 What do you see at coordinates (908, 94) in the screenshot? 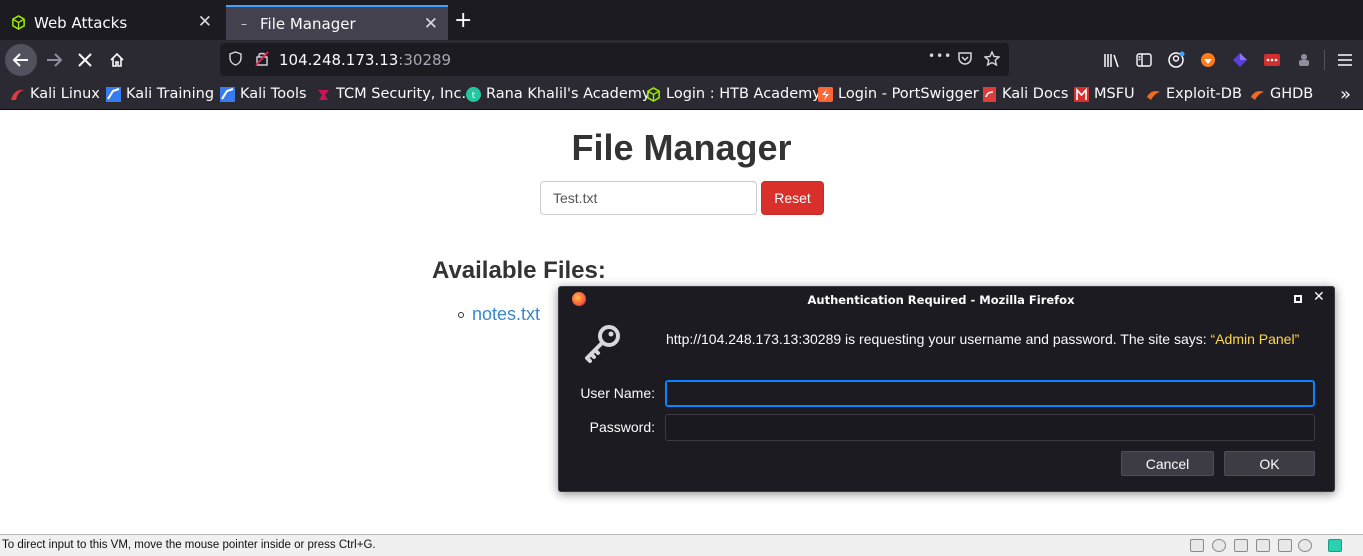
I see `bookmark-label: Login - PortSwigger` at bounding box center [908, 94].